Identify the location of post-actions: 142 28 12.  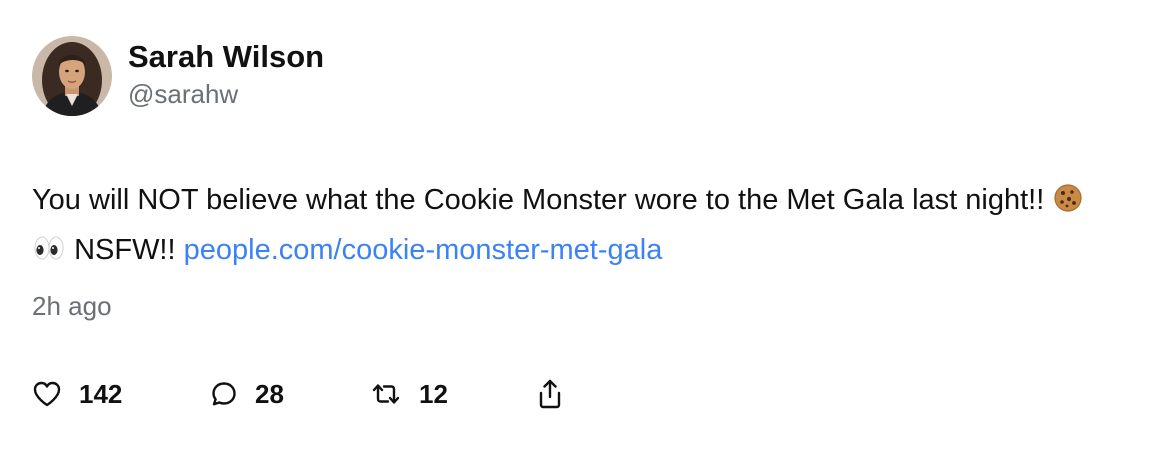
(298, 394).